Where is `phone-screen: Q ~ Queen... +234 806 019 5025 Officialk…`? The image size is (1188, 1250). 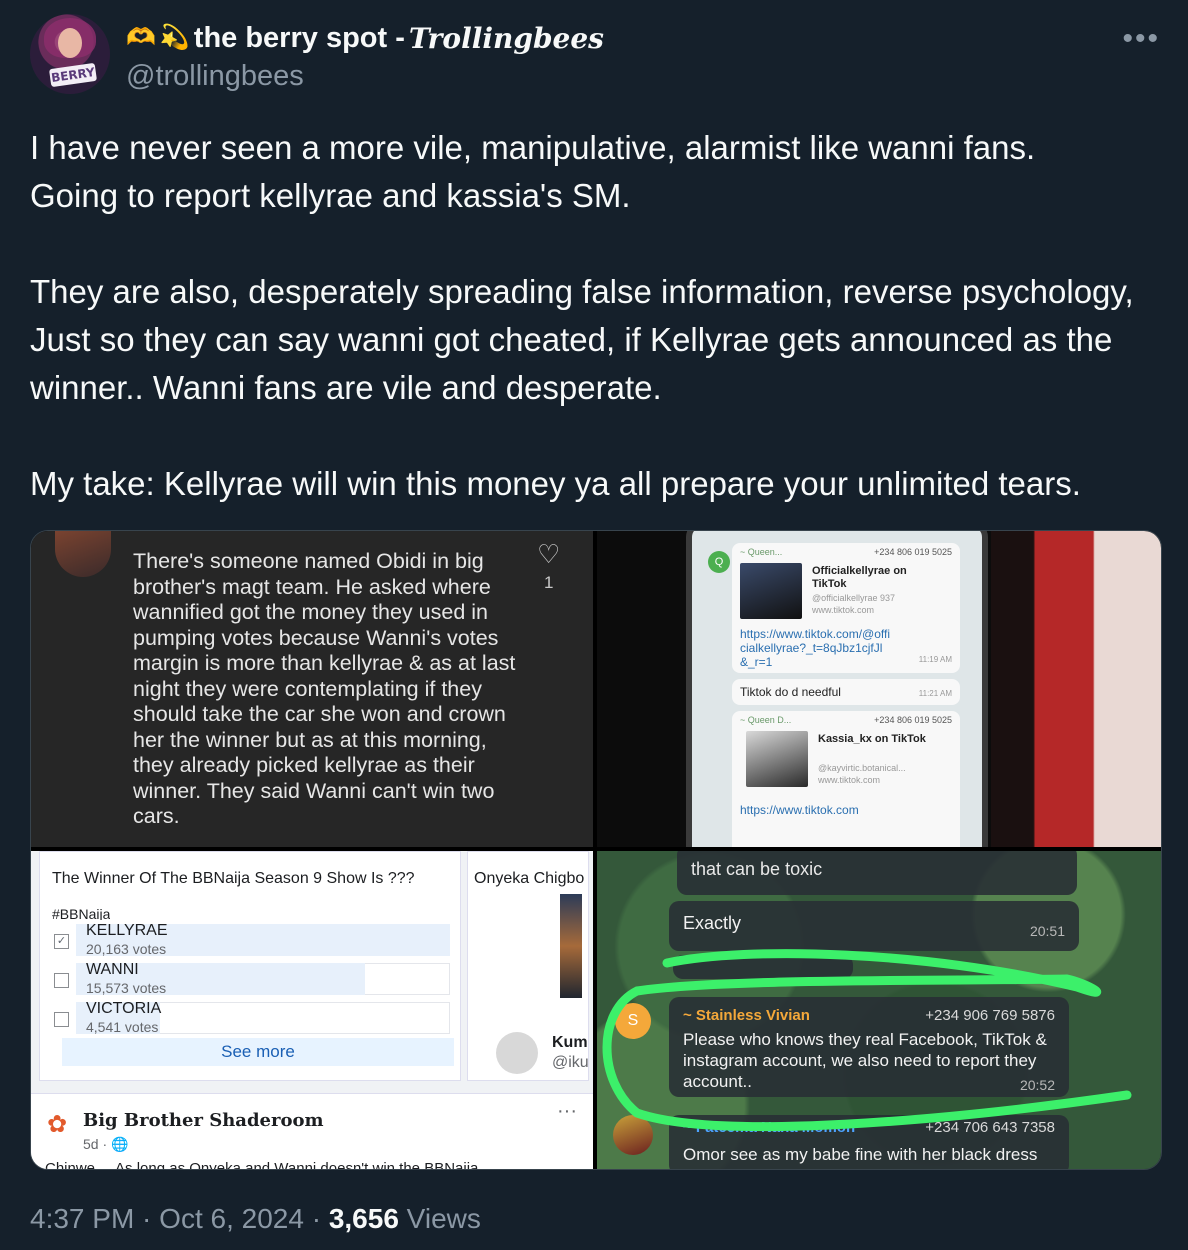 phone-screen: Q ~ Queen... +234 806 019 5025 Officialk… is located at coordinates (837, 689).